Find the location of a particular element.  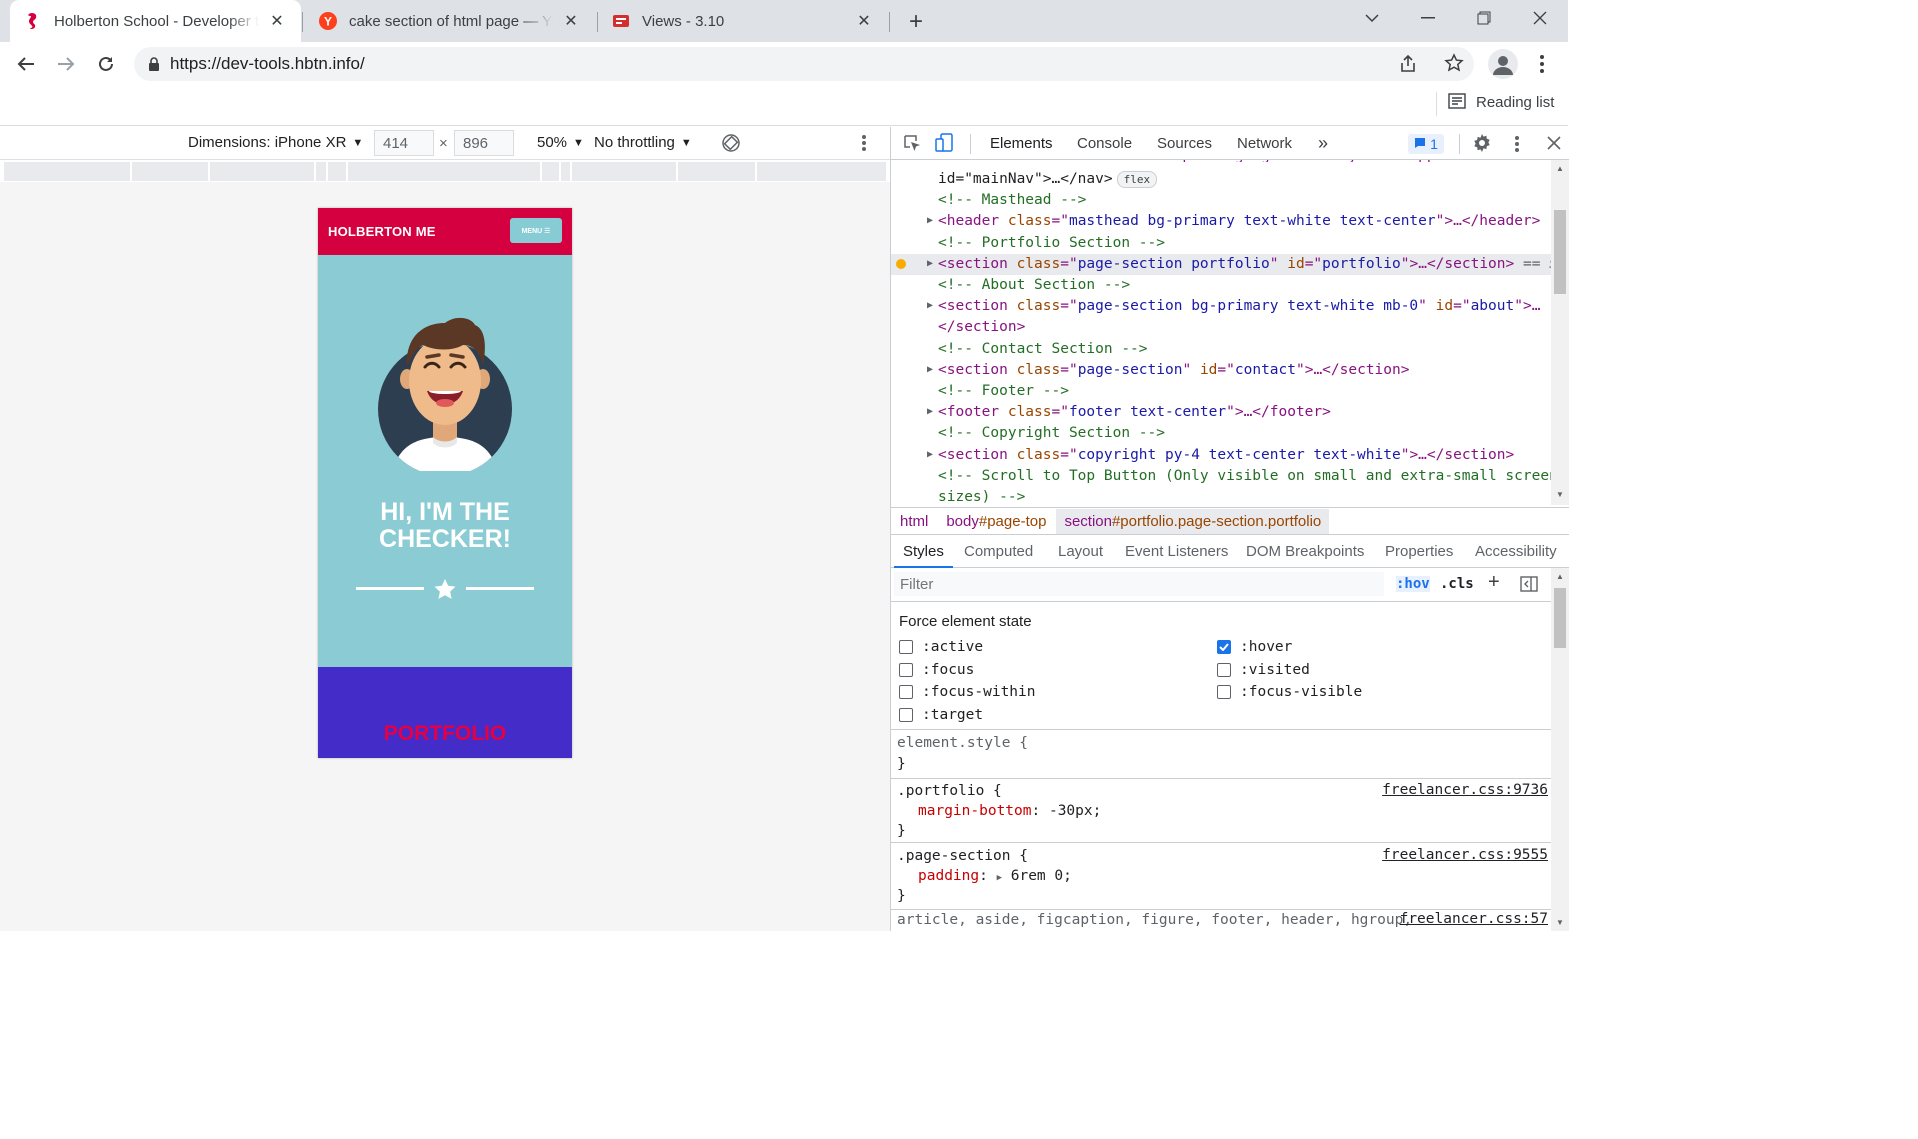

inspect-element-icon is located at coordinates (912, 145).